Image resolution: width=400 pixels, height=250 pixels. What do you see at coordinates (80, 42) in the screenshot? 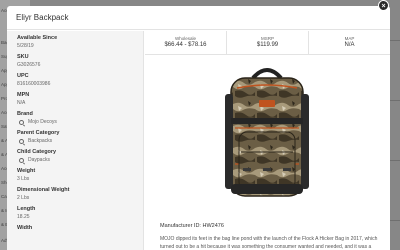
I see `detail-field: Available Since 5/28/19` at bounding box center [80, 42].